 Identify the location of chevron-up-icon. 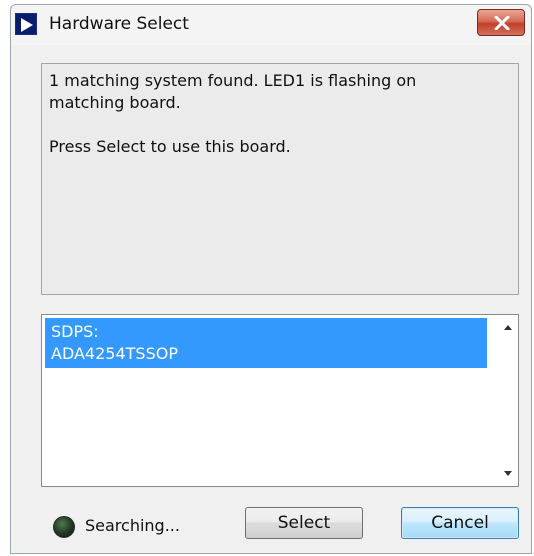
(508, 327).